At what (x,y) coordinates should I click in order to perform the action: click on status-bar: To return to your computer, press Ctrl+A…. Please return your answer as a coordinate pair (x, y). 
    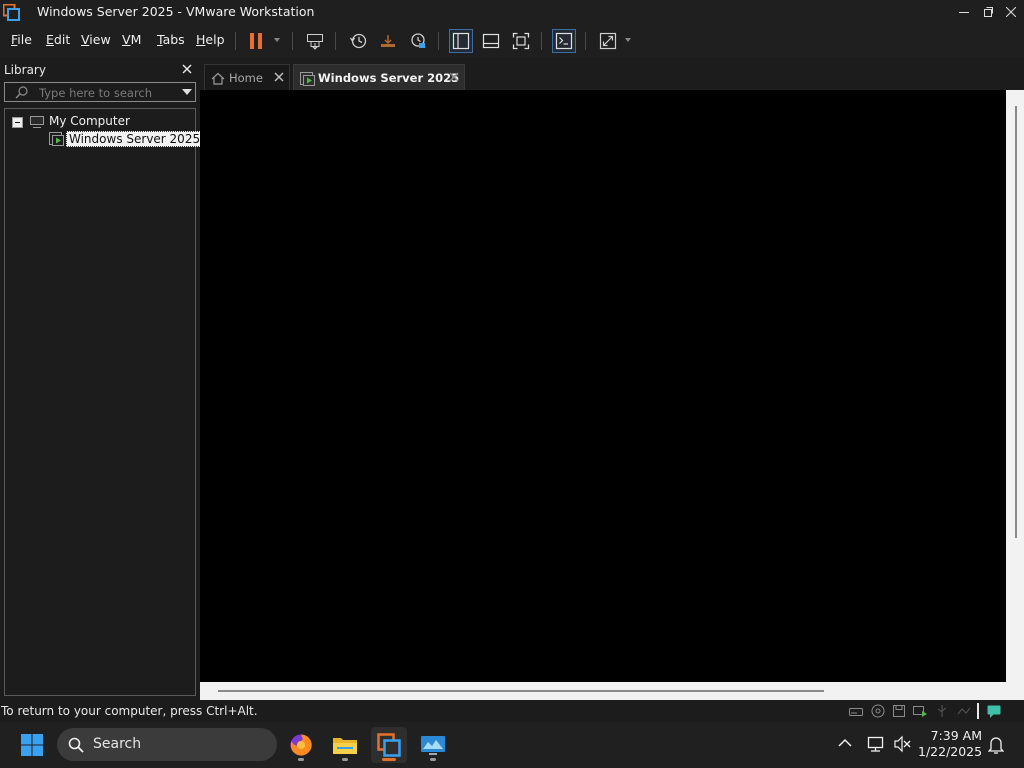
    Looking at the image, I should click on (512, 711).